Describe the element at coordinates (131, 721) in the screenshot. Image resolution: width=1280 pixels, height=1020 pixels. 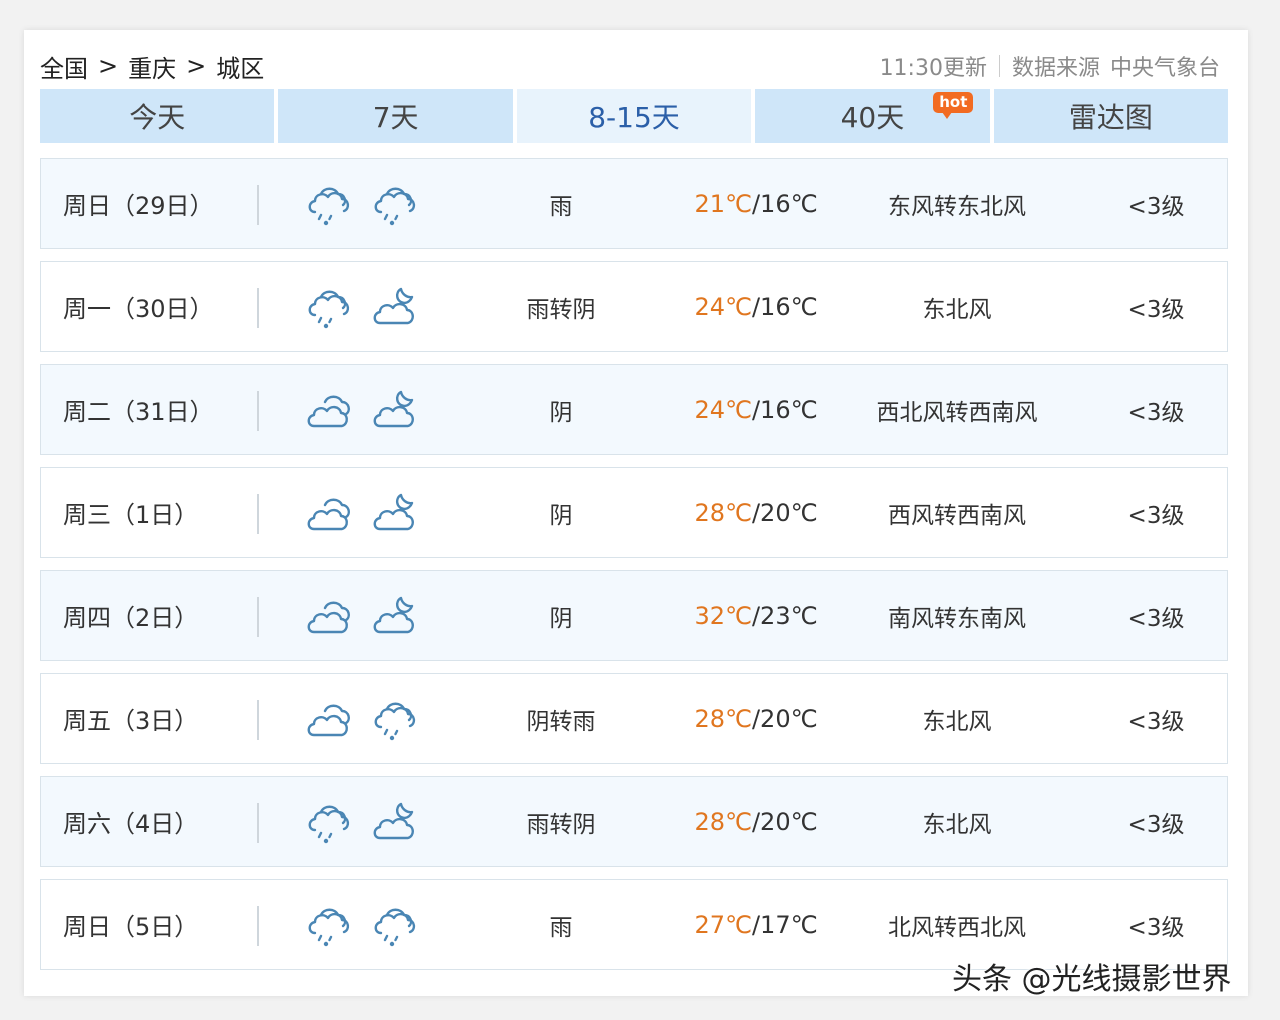
I see `day-date: 周五（3日）` at that location.